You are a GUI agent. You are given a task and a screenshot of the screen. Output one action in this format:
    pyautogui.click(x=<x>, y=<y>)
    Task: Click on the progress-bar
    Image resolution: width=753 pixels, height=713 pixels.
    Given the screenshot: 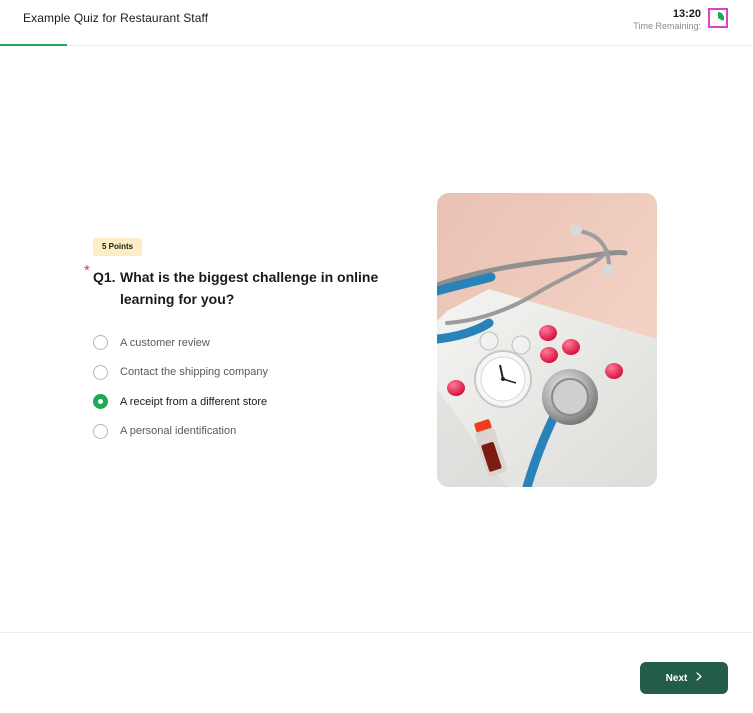 What is the action you would take?
    pyautogui.click(x=376, y=45)
    